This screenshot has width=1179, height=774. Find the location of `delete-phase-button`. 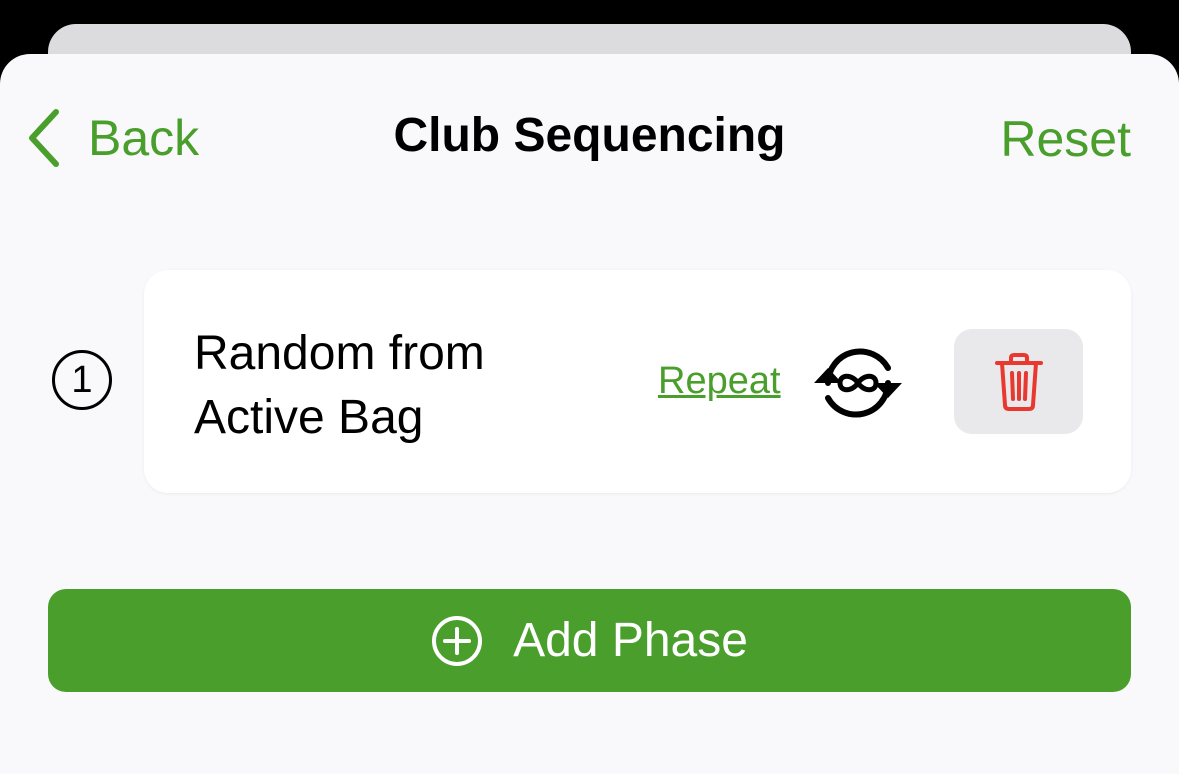

delete-phase-button is located at coordinates (1018, 381).